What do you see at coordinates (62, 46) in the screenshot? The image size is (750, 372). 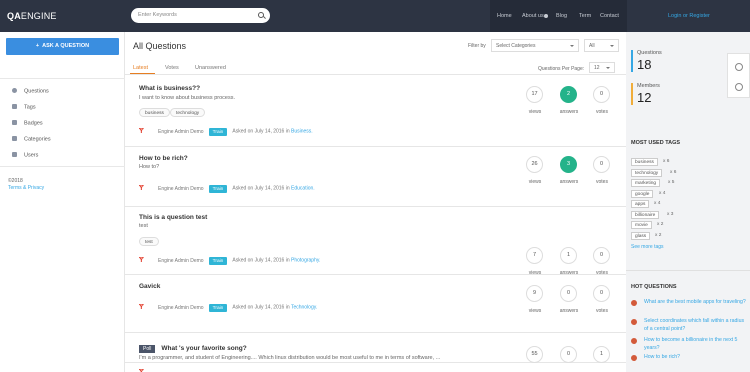 I see `ask-question-button: + ASK A QUESTION` at bounding box center [62, 46].